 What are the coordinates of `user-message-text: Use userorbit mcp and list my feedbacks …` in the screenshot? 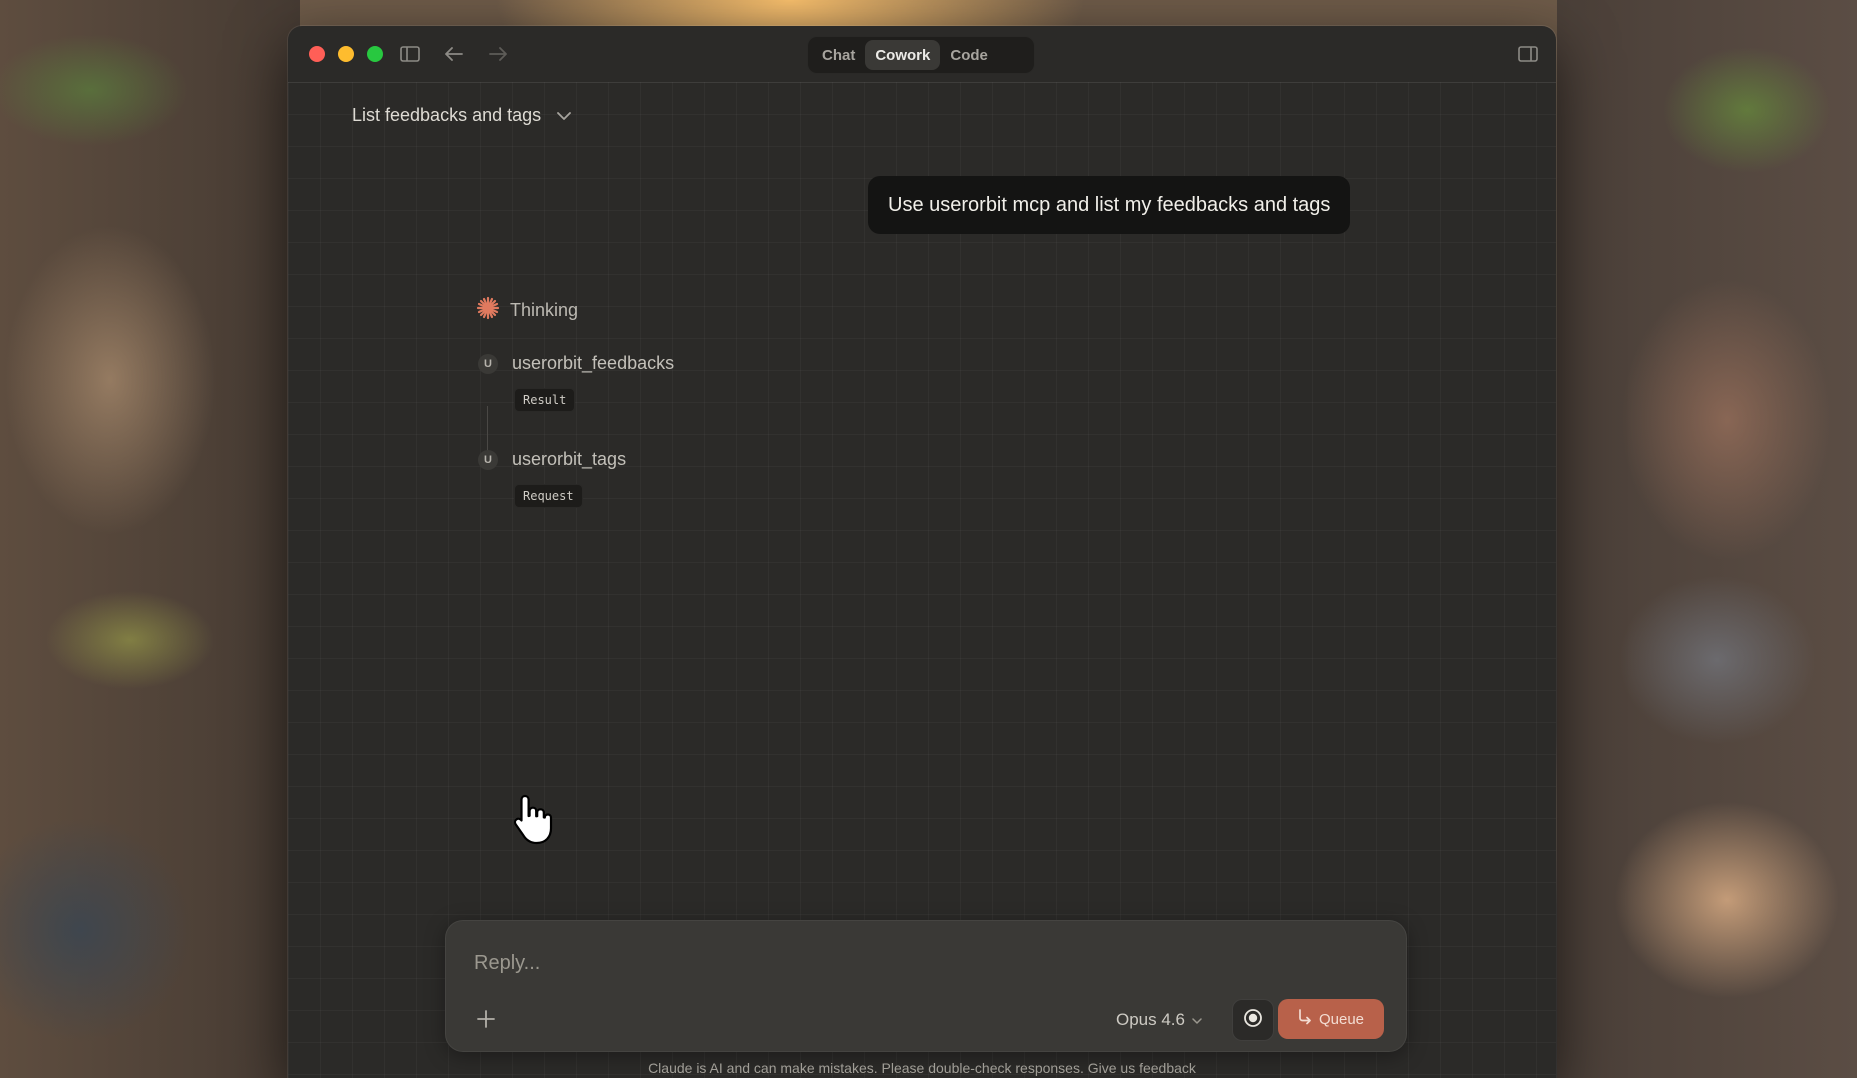 It's located at (1109, 204).